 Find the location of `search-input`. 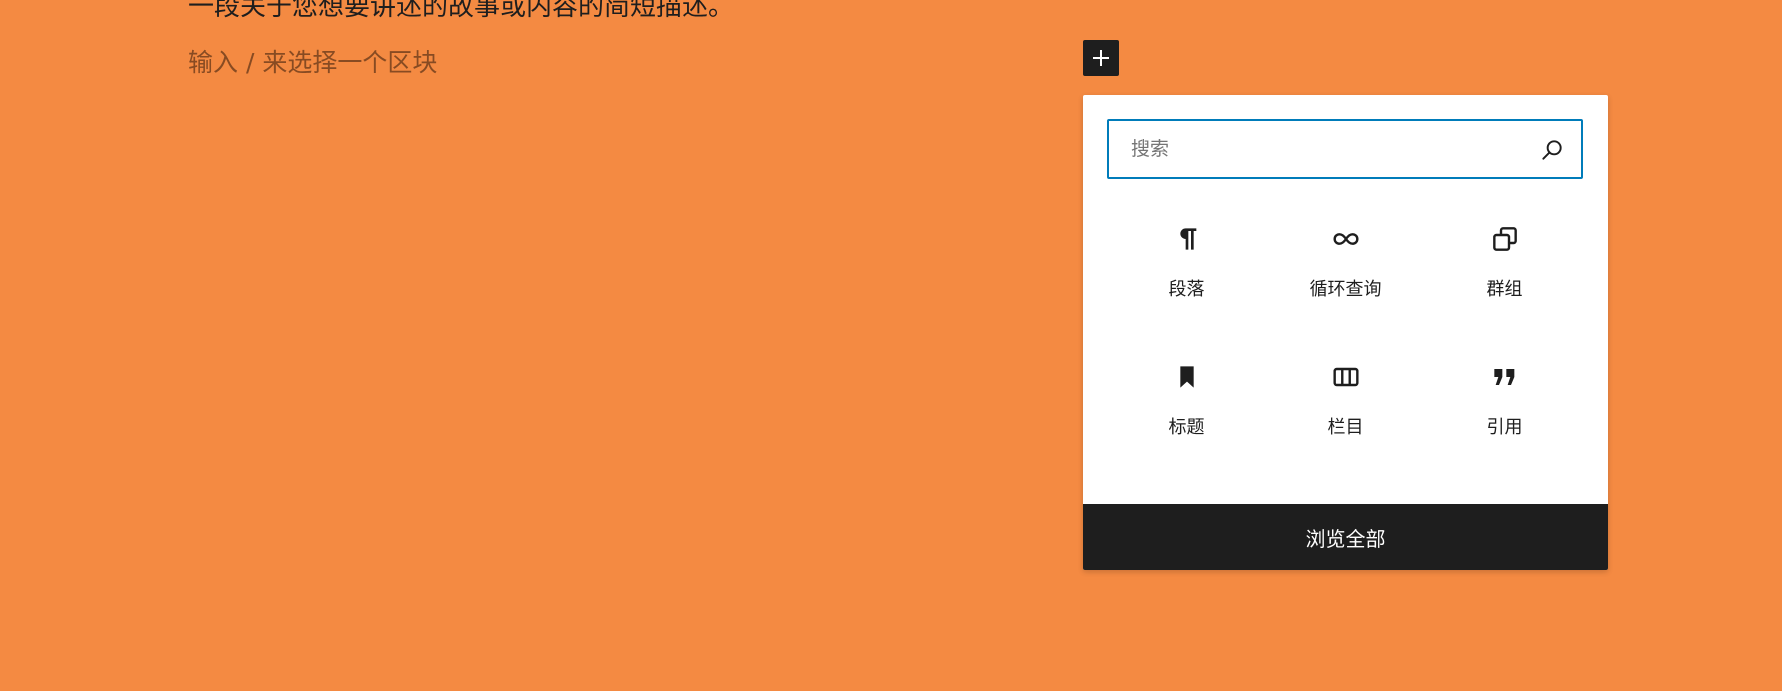

search-input is located at coordinates (1314, 149).